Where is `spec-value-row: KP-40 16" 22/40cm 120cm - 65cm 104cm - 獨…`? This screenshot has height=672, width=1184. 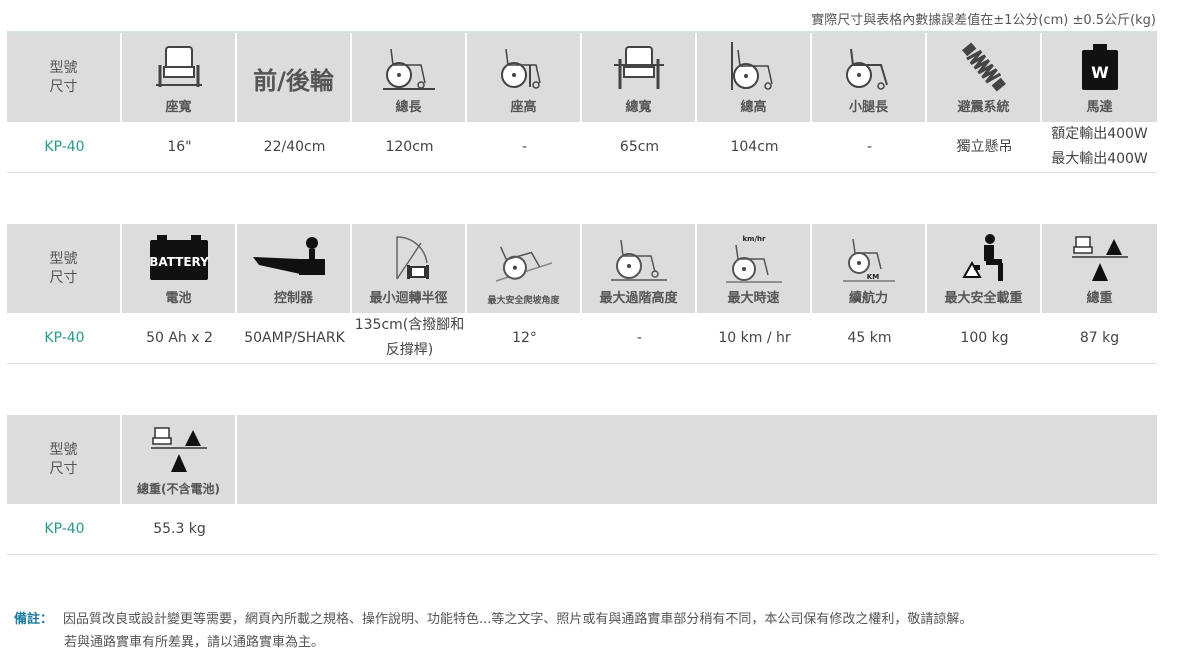
spec-value-row: KP-40 16" 22/40cm 120cm - 65cm 104cm - 獨… is located at coordinates (582, 147).